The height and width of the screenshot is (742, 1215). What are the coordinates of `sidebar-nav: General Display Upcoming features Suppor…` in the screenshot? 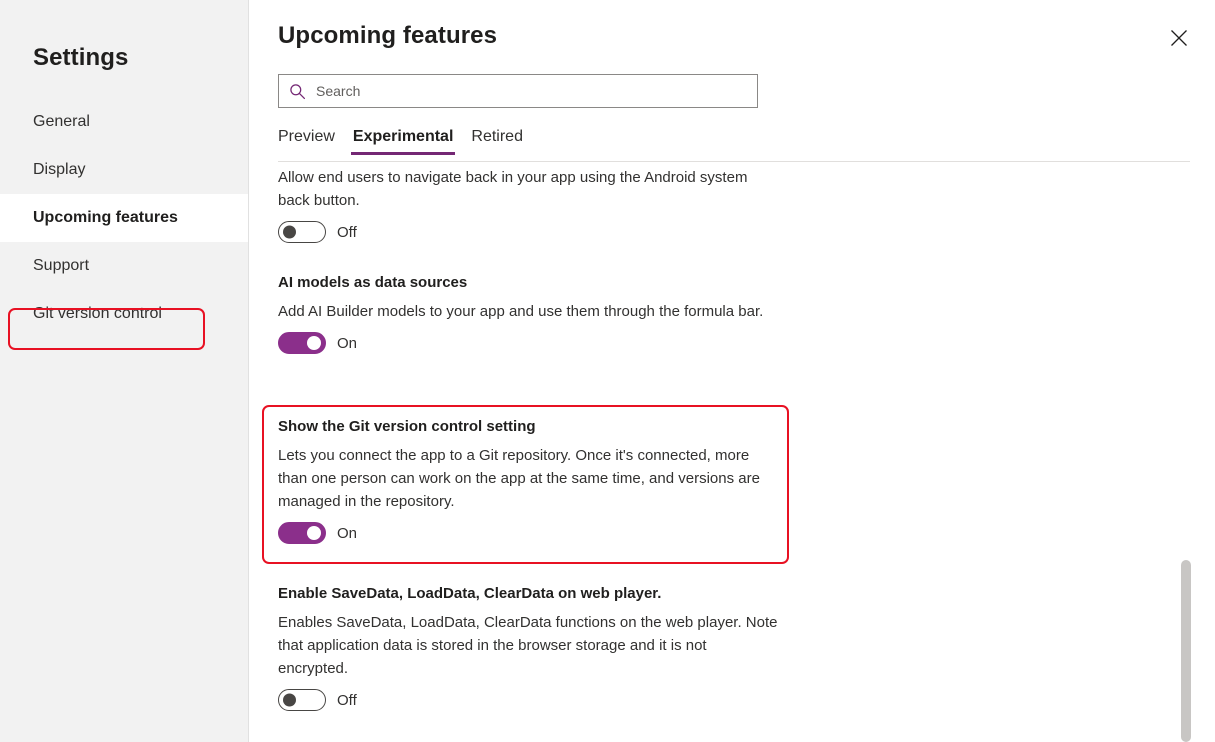 It's located at (124, 218).